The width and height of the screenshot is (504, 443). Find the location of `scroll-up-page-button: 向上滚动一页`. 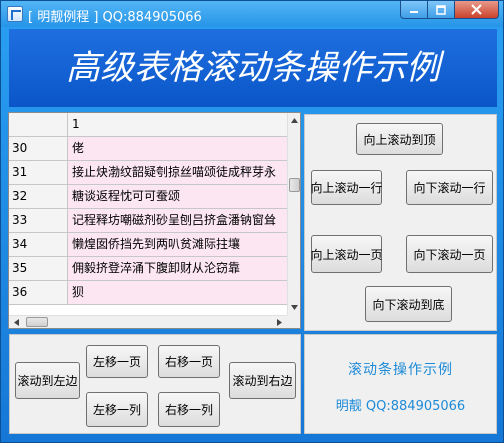

scroll-up-page-button: 向上滚动一页 is located at coordinates (347, 254).